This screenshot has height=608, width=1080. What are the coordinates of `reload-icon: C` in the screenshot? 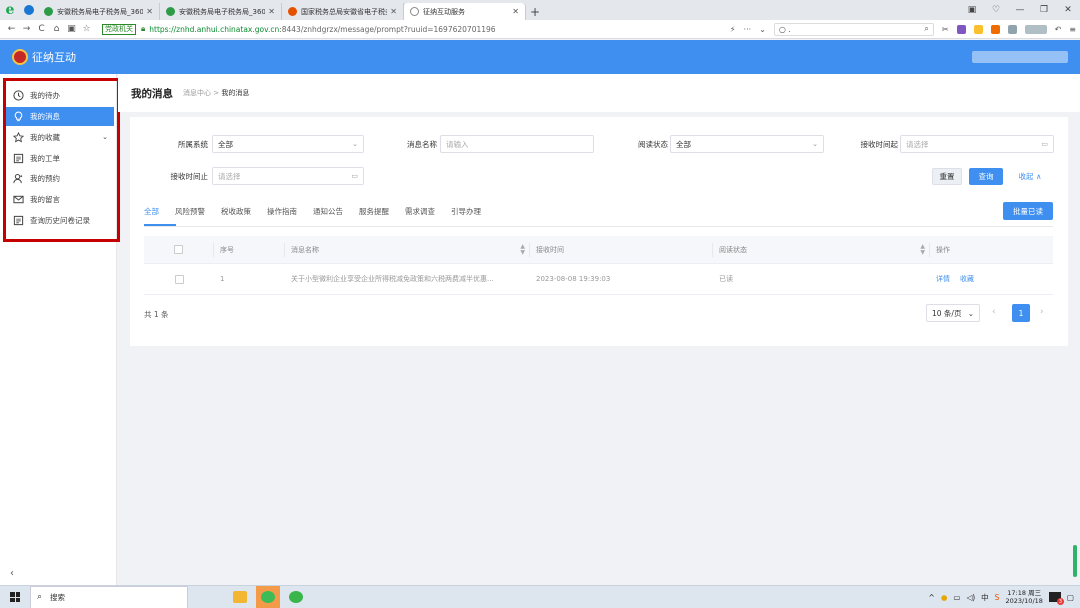 It's located at (41, 29).